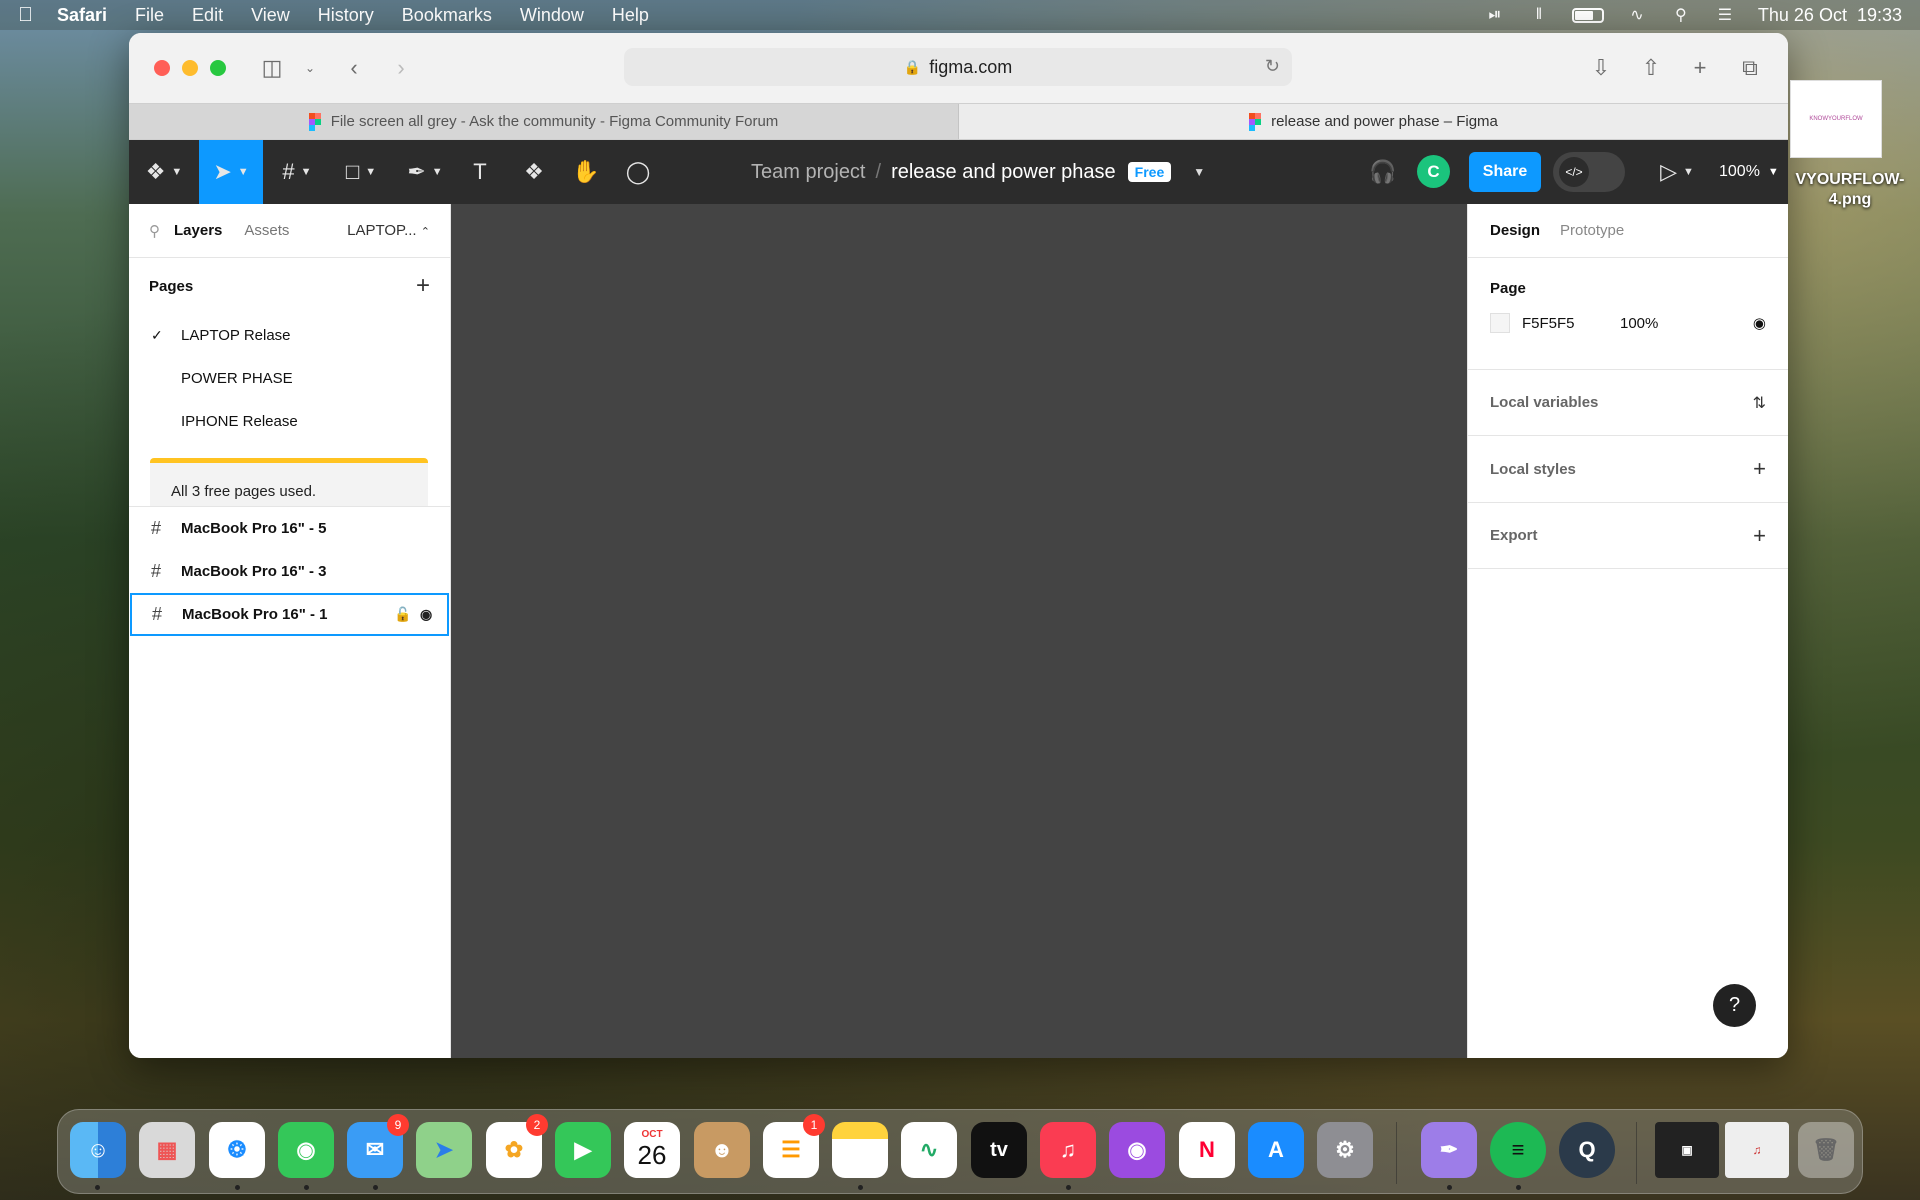  I want to click on clock: Thu 26 Oct 19:33, so click(1830, 15).